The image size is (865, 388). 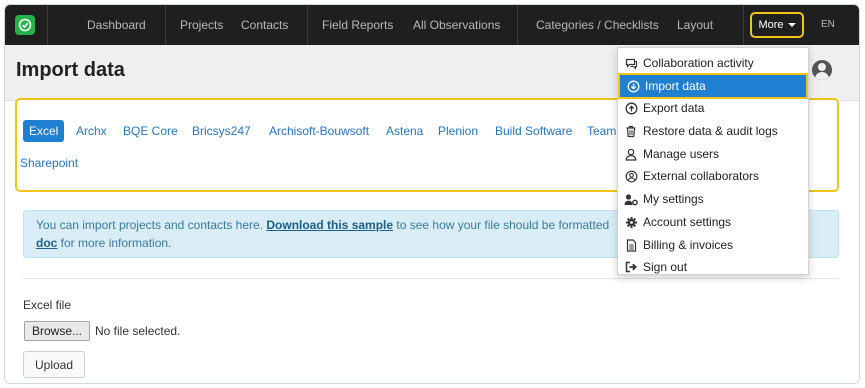 What do you see at coordinates (713, 199) in the screenshot?
I see `menu-item-my-settings: My settings` at bounding box center [713, 199].